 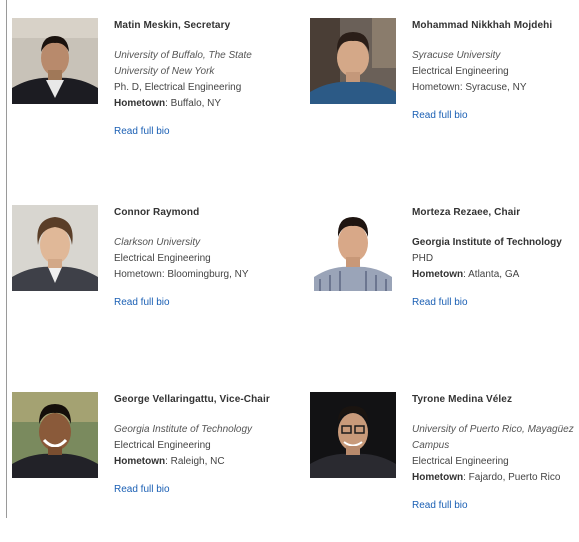 What do you see at coordinates (197, 461) in the screenshot?
I see `hometown-value: Raleigh, NC` at bounding box center [197, 461].